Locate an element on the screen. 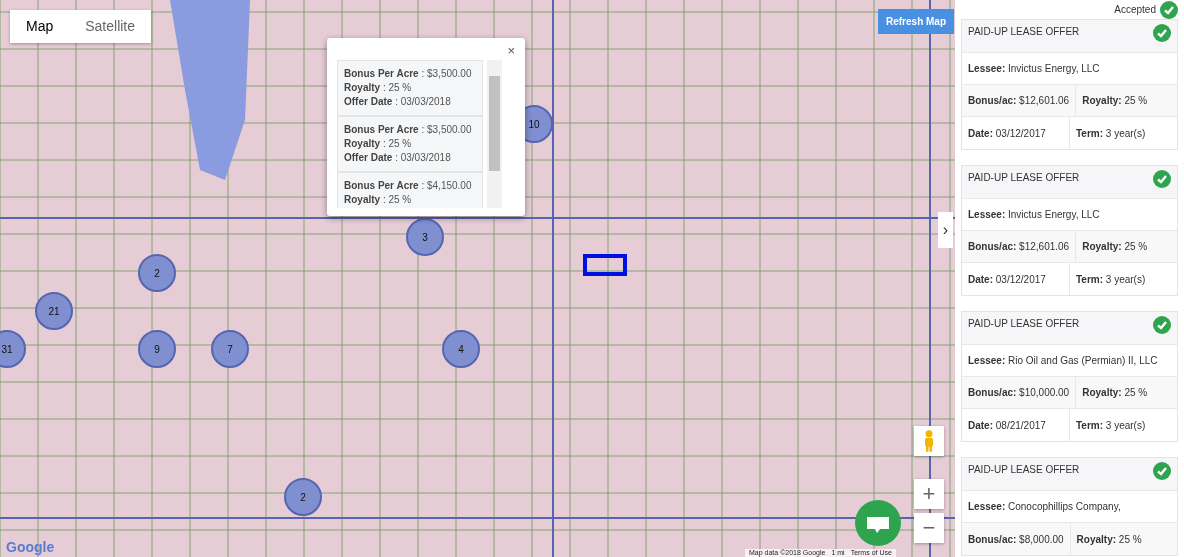 The image size is (1184, 557). zoom-in-button: + is located at coordinates (929, 494).